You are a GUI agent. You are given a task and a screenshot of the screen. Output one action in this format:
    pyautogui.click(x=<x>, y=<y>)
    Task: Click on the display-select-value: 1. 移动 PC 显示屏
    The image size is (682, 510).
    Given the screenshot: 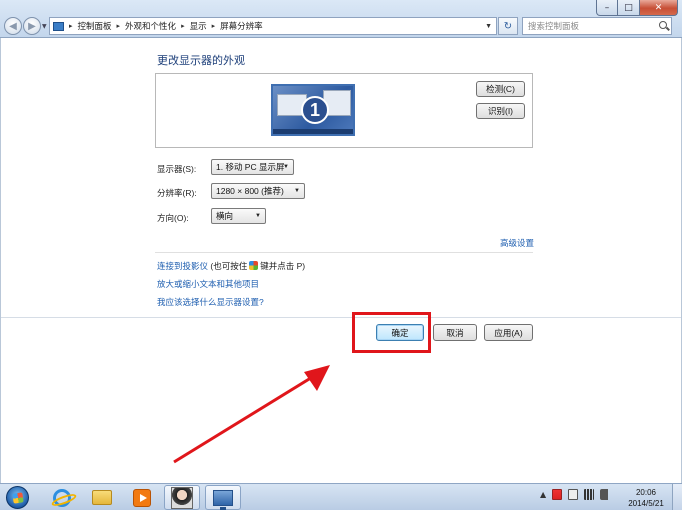 What is the action you would take?
    pyautogui.click(x=250, y=167)
    